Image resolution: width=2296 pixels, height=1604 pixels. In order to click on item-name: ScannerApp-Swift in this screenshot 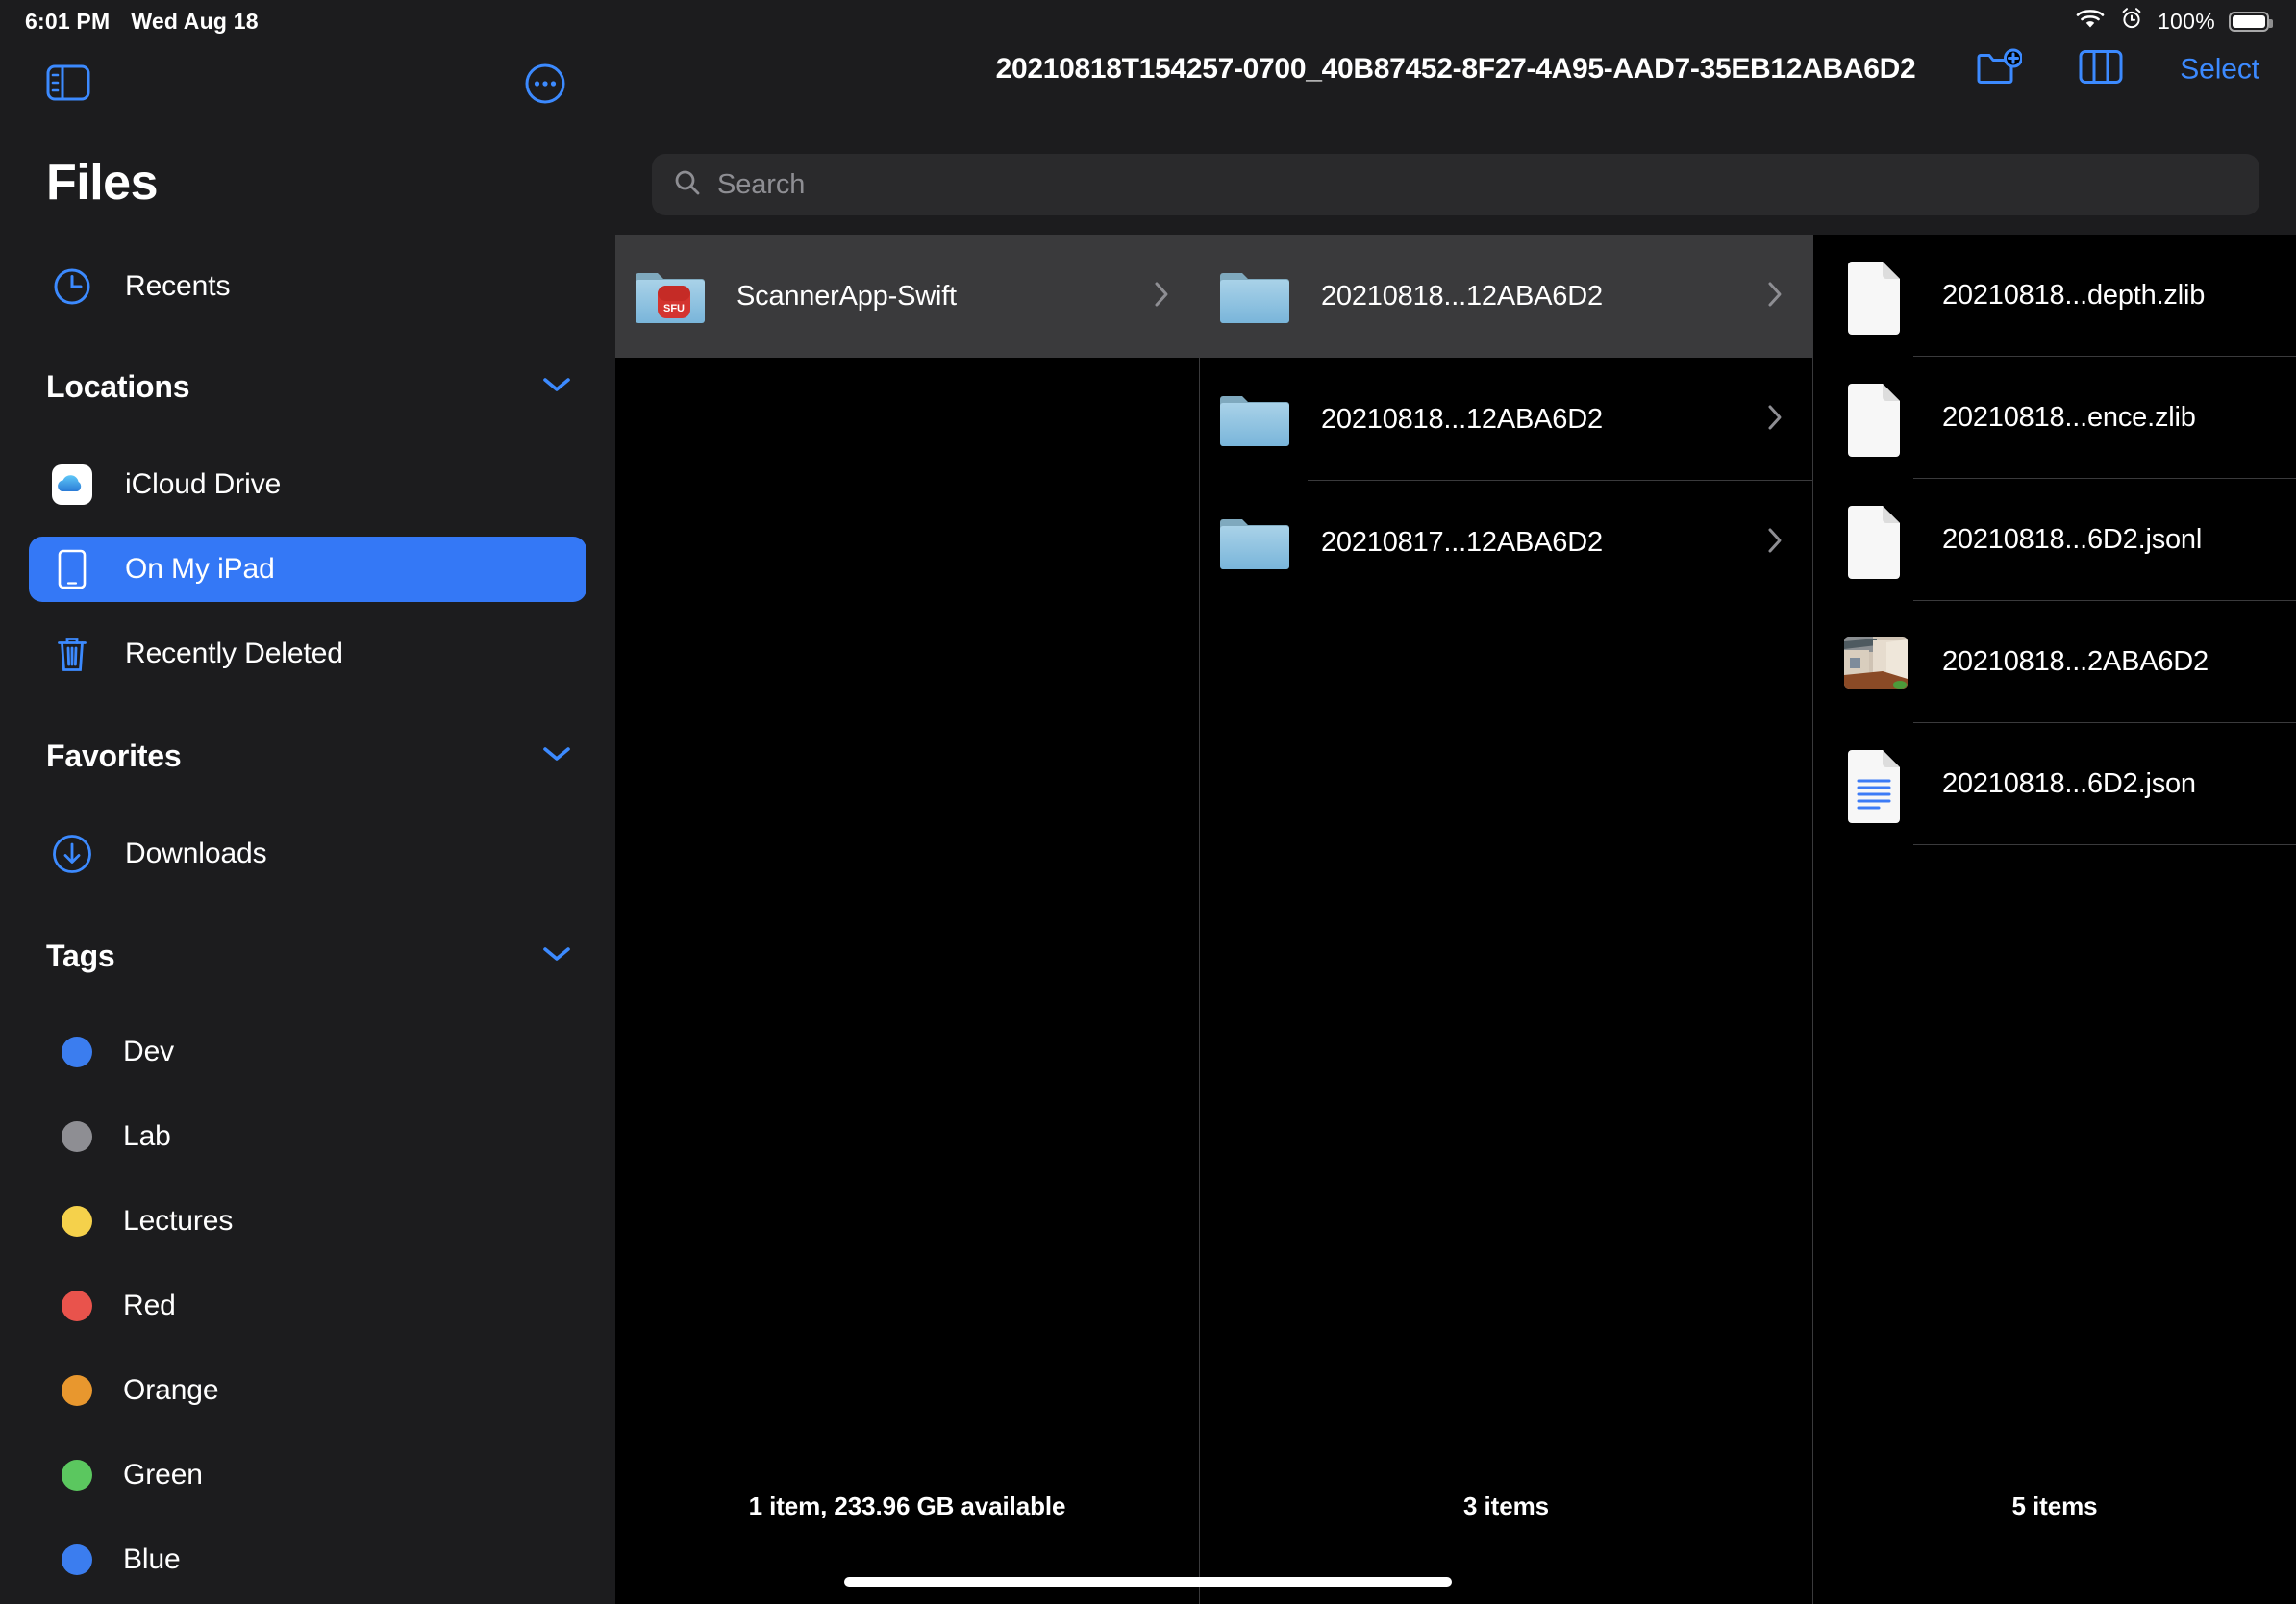, I will do `click(846, 296)`.